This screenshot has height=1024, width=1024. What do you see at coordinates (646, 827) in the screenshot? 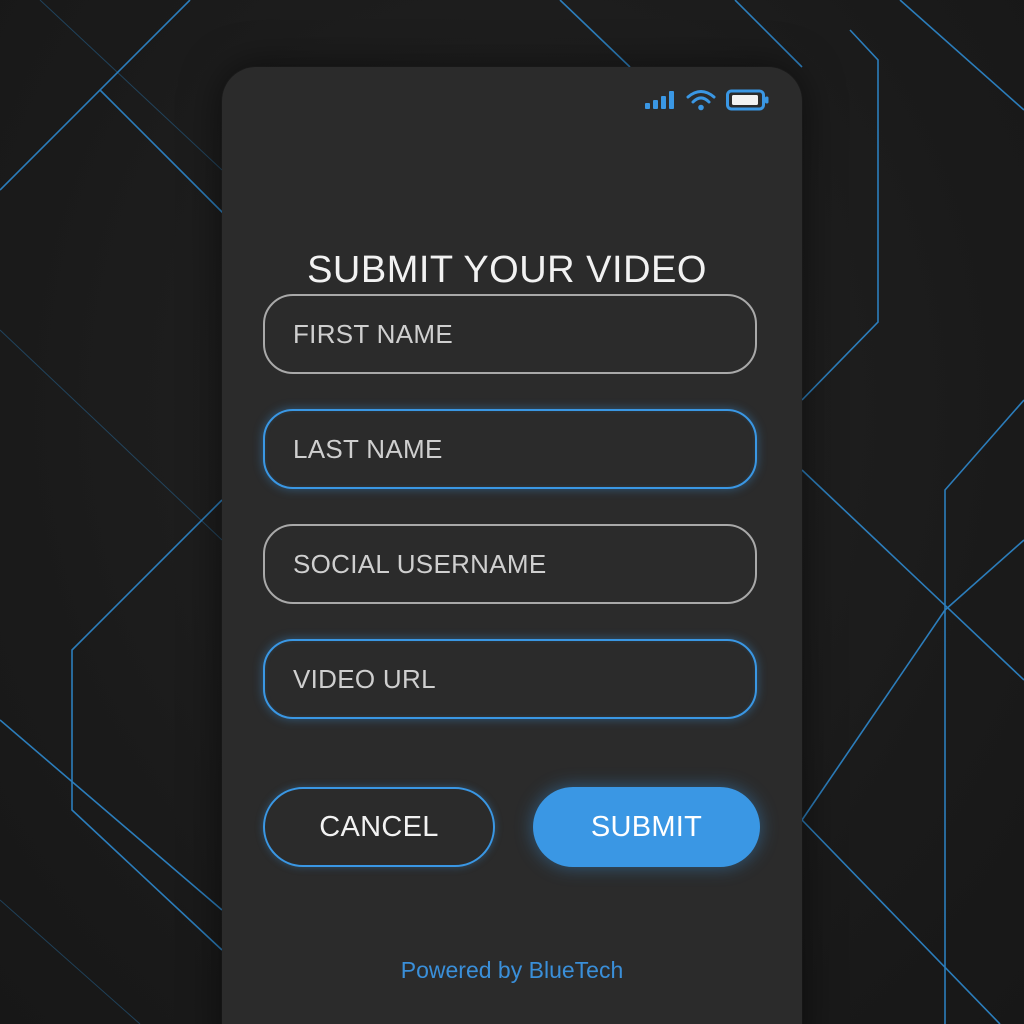
I see `submit-button: SUBMIT` at bounding box center [646, 827].